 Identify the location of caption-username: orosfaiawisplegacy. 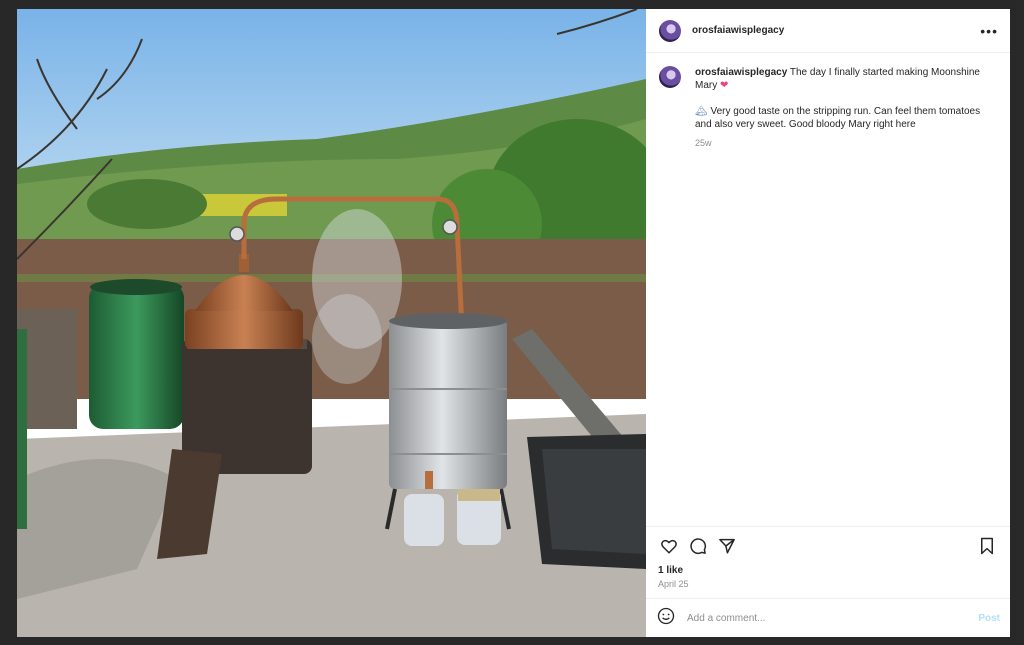
(741, 72).